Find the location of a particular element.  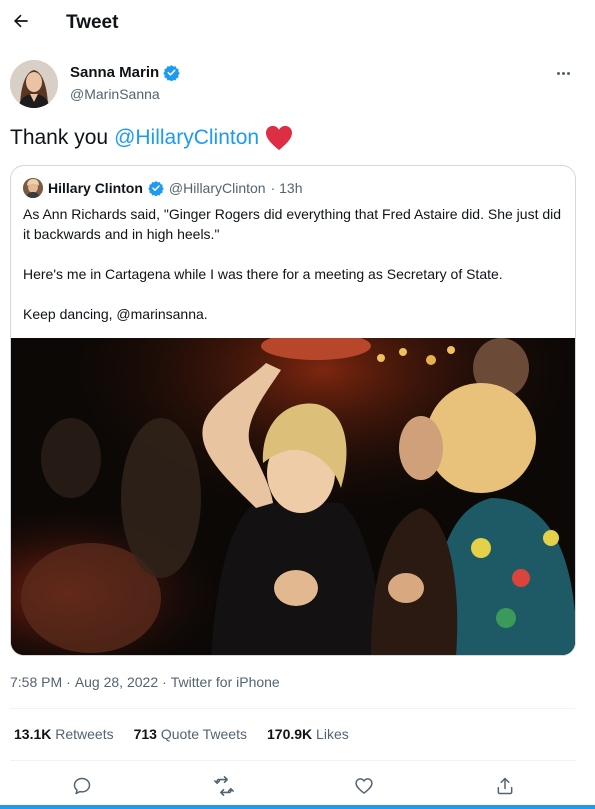

reply-button is located at coordinates (82, 786).